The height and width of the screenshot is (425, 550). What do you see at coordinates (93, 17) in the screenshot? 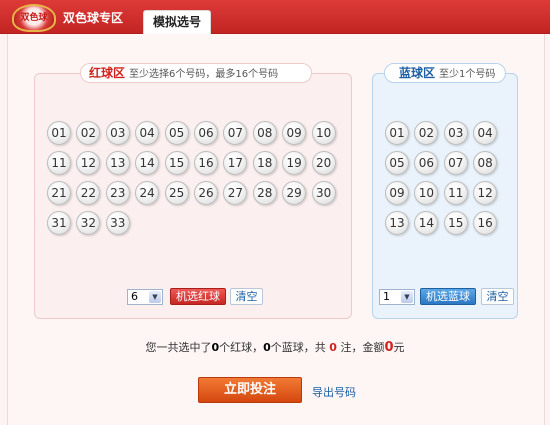
I see `tab-lottery-zone: 双色球专区` at bounding box center [93, 17].